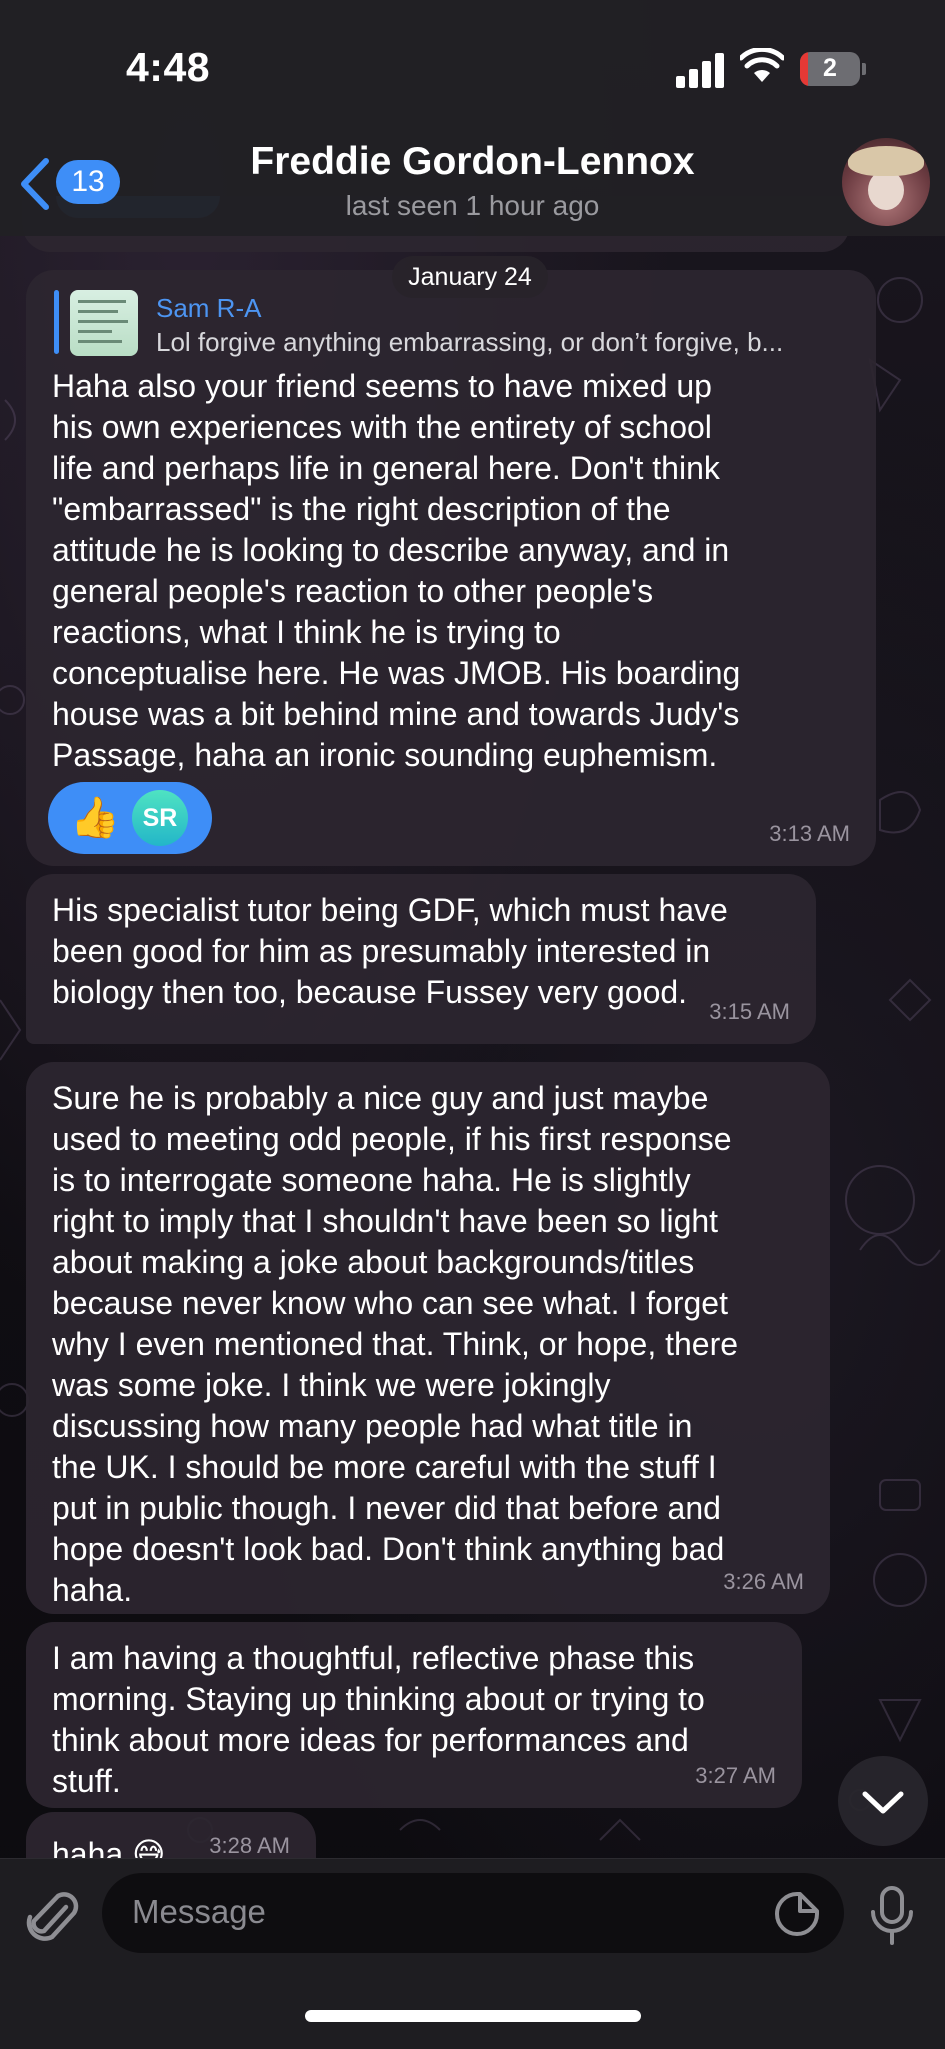 The height and width of the screenshot is (2049, 945). What do you see at coordinates (171, 1835) in the screenshot?
I see `message-bubble: haha 😅 3:28 AM` at bounding box center [171, 1835].